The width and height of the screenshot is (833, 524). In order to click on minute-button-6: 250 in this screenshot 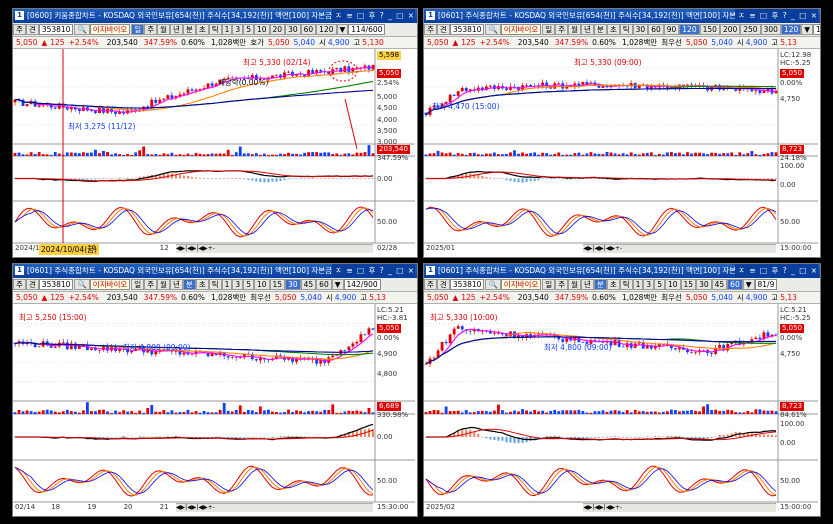, I will do `click(750, 29)`.